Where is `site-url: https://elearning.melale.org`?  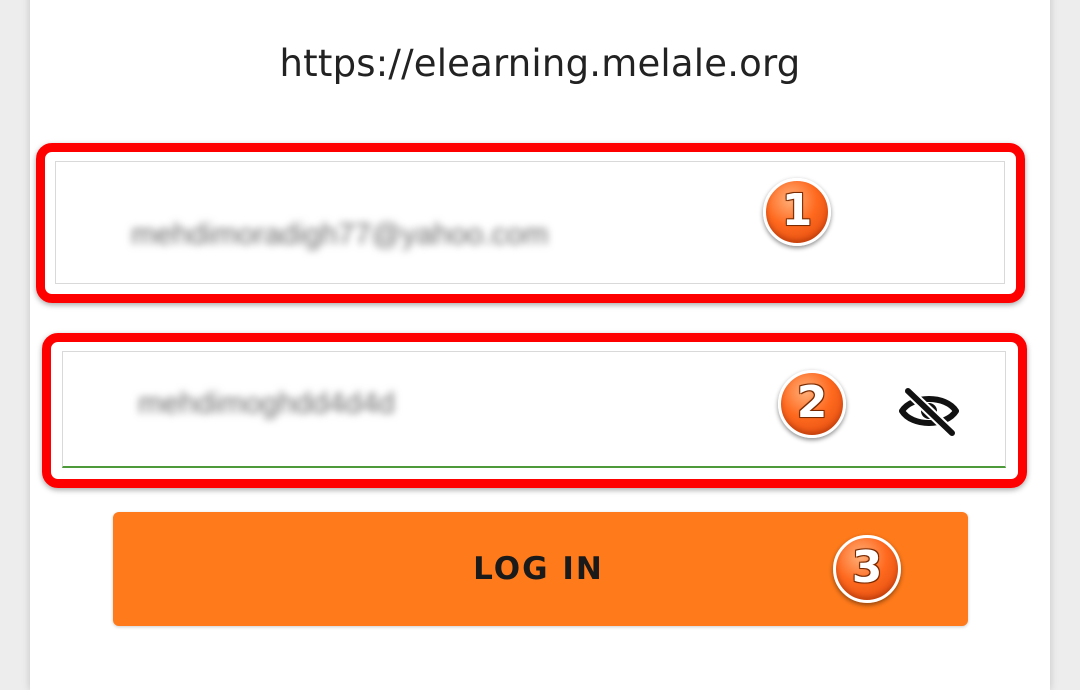 site-url: https://elearning.melale.org is located at coordinates (540, 63).